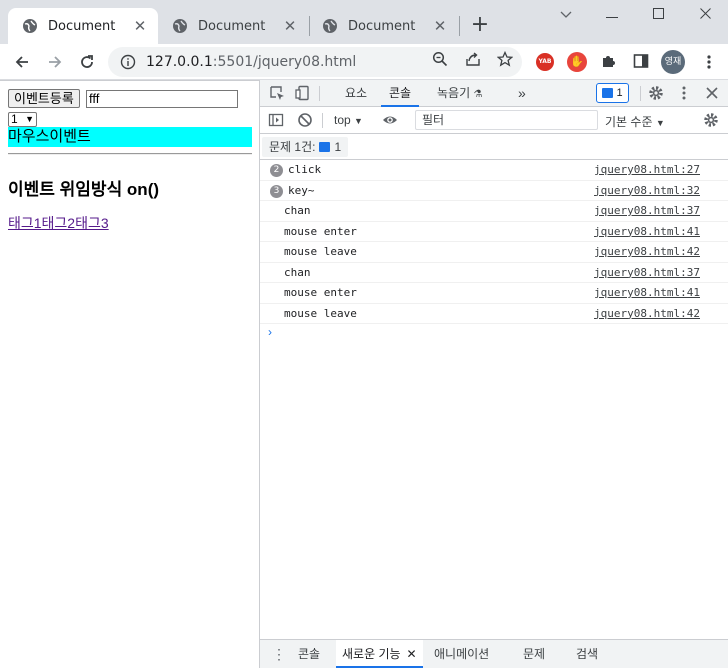  Describe the element at coordinates (309, 654) in the screenshot. I see `drawer-tab-console: 콘솔` at that location.